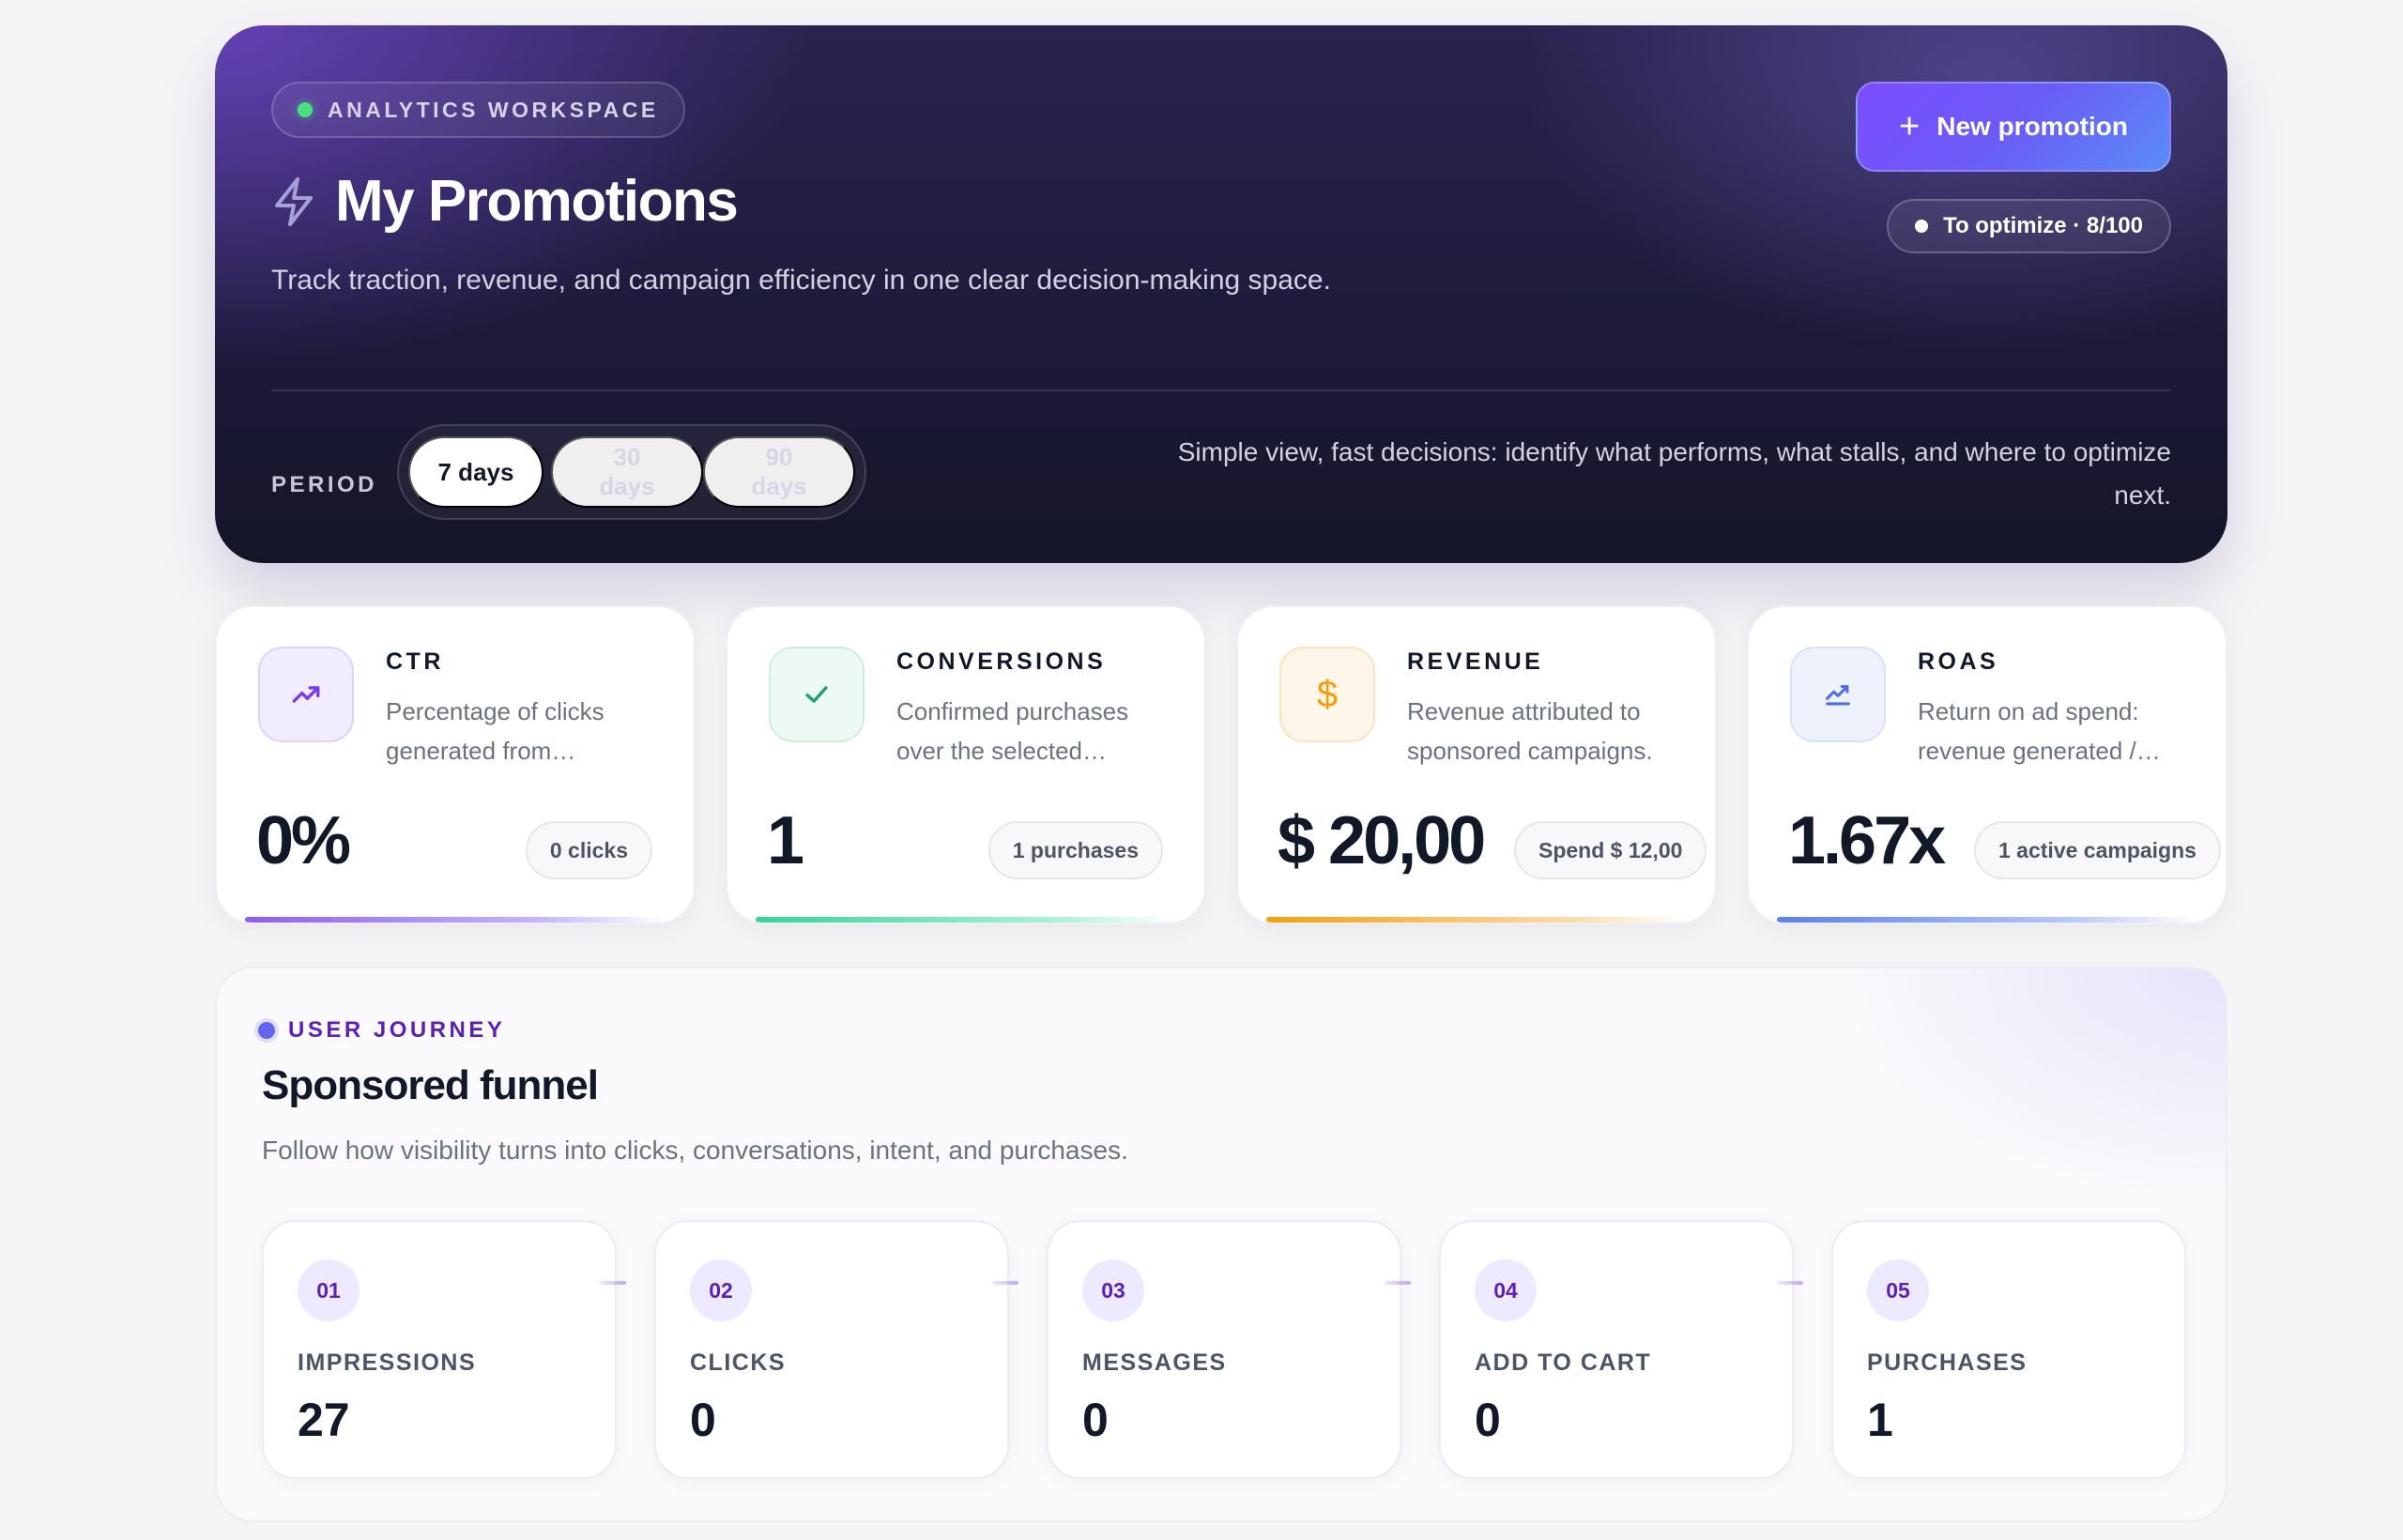 This screenshot has width=2403, height=1540. What do you see at coordinates (1506, 1290) in the screenshot?
I see `step-number: 04` at bounding box center [1506, 1290].